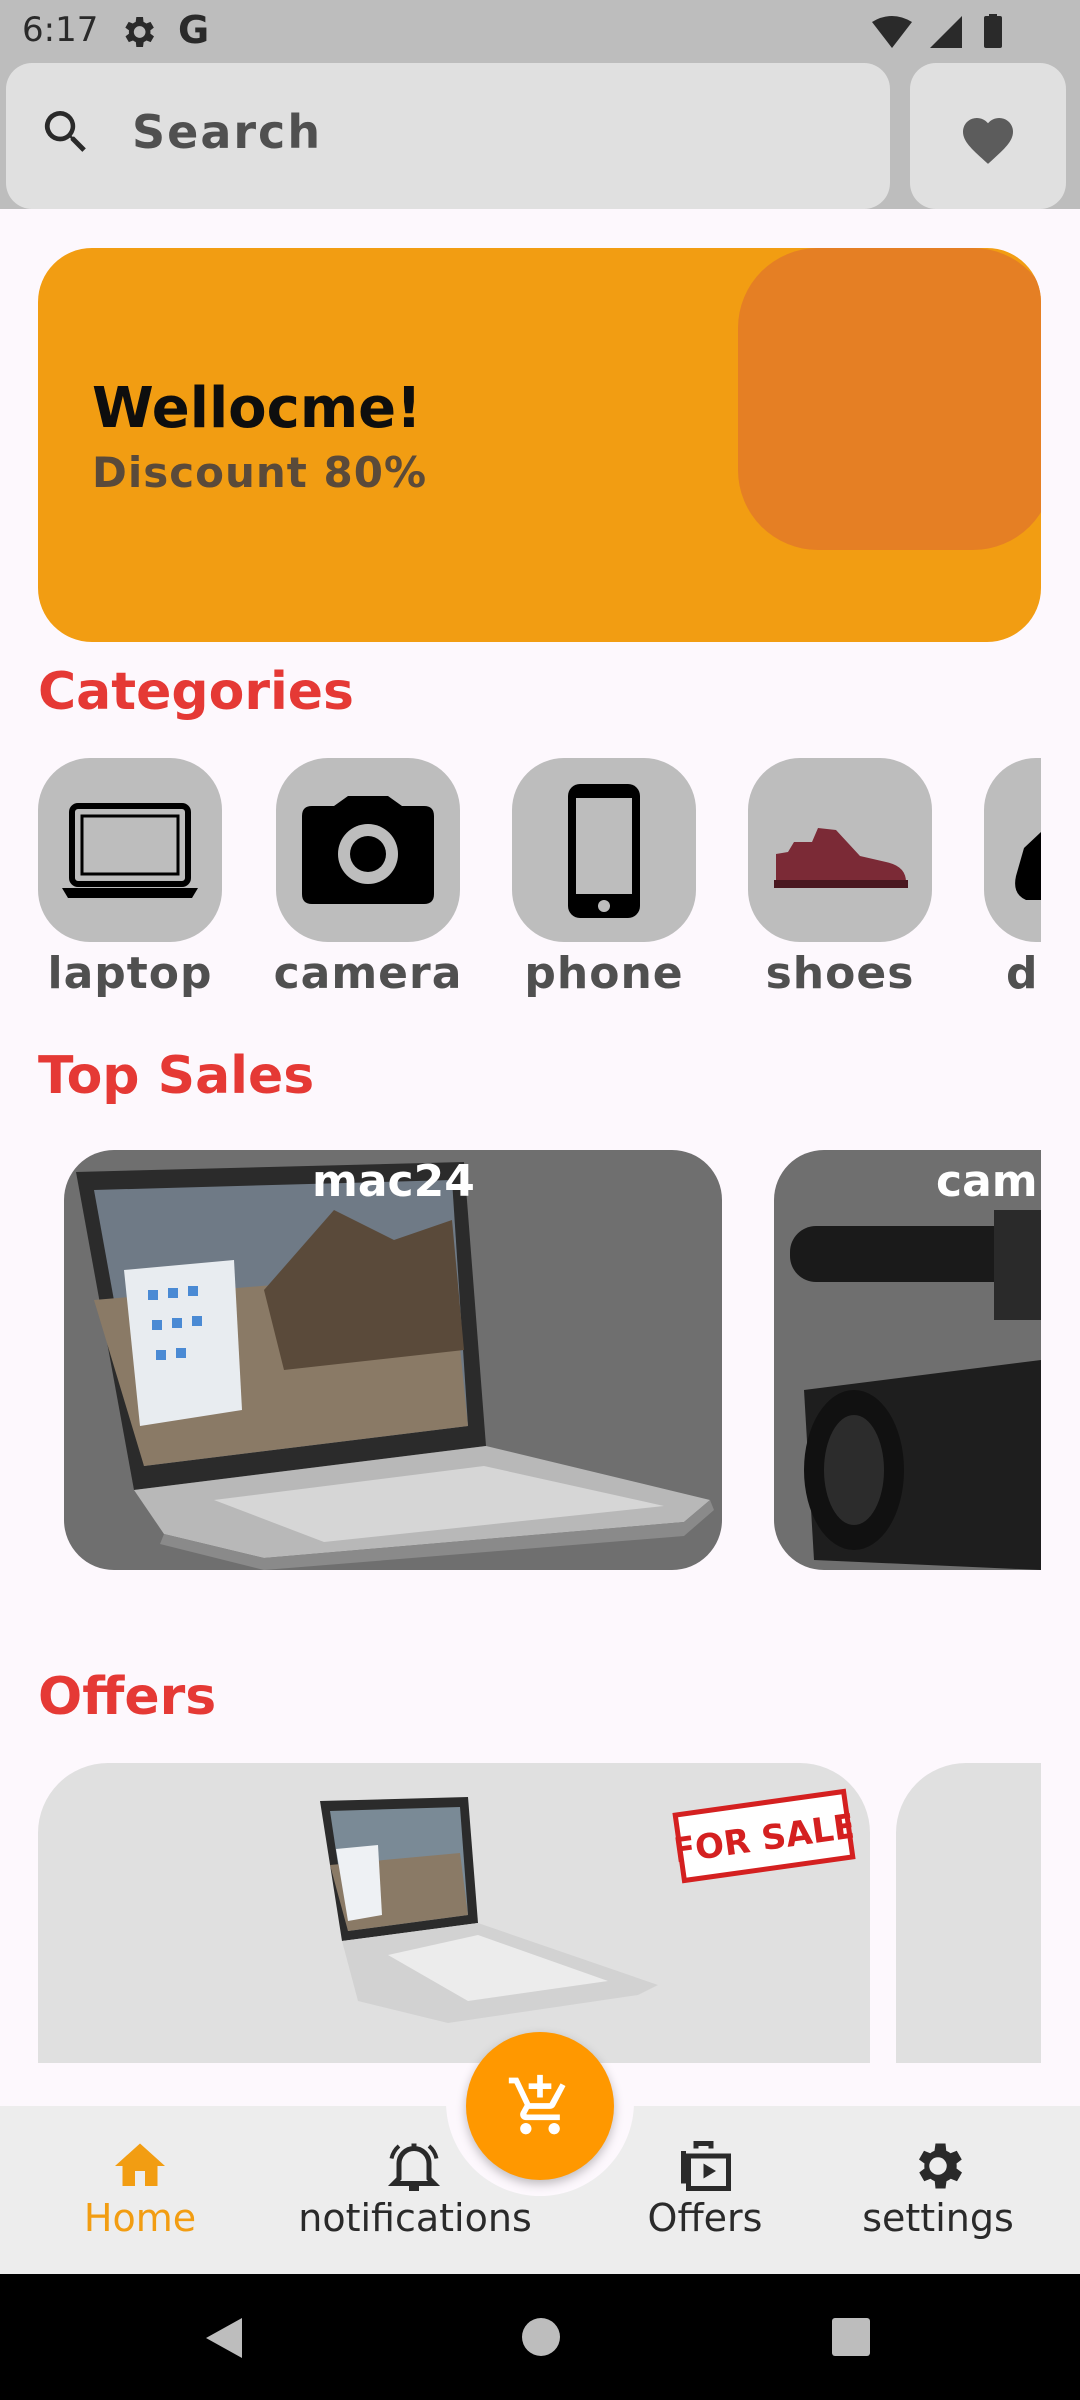 The height and width of the screenshot is (2400, 1080). What do you see at coordinates (194, 30) in the screenshot?
I see `google-icon: G` at bounding box center [194, 30].